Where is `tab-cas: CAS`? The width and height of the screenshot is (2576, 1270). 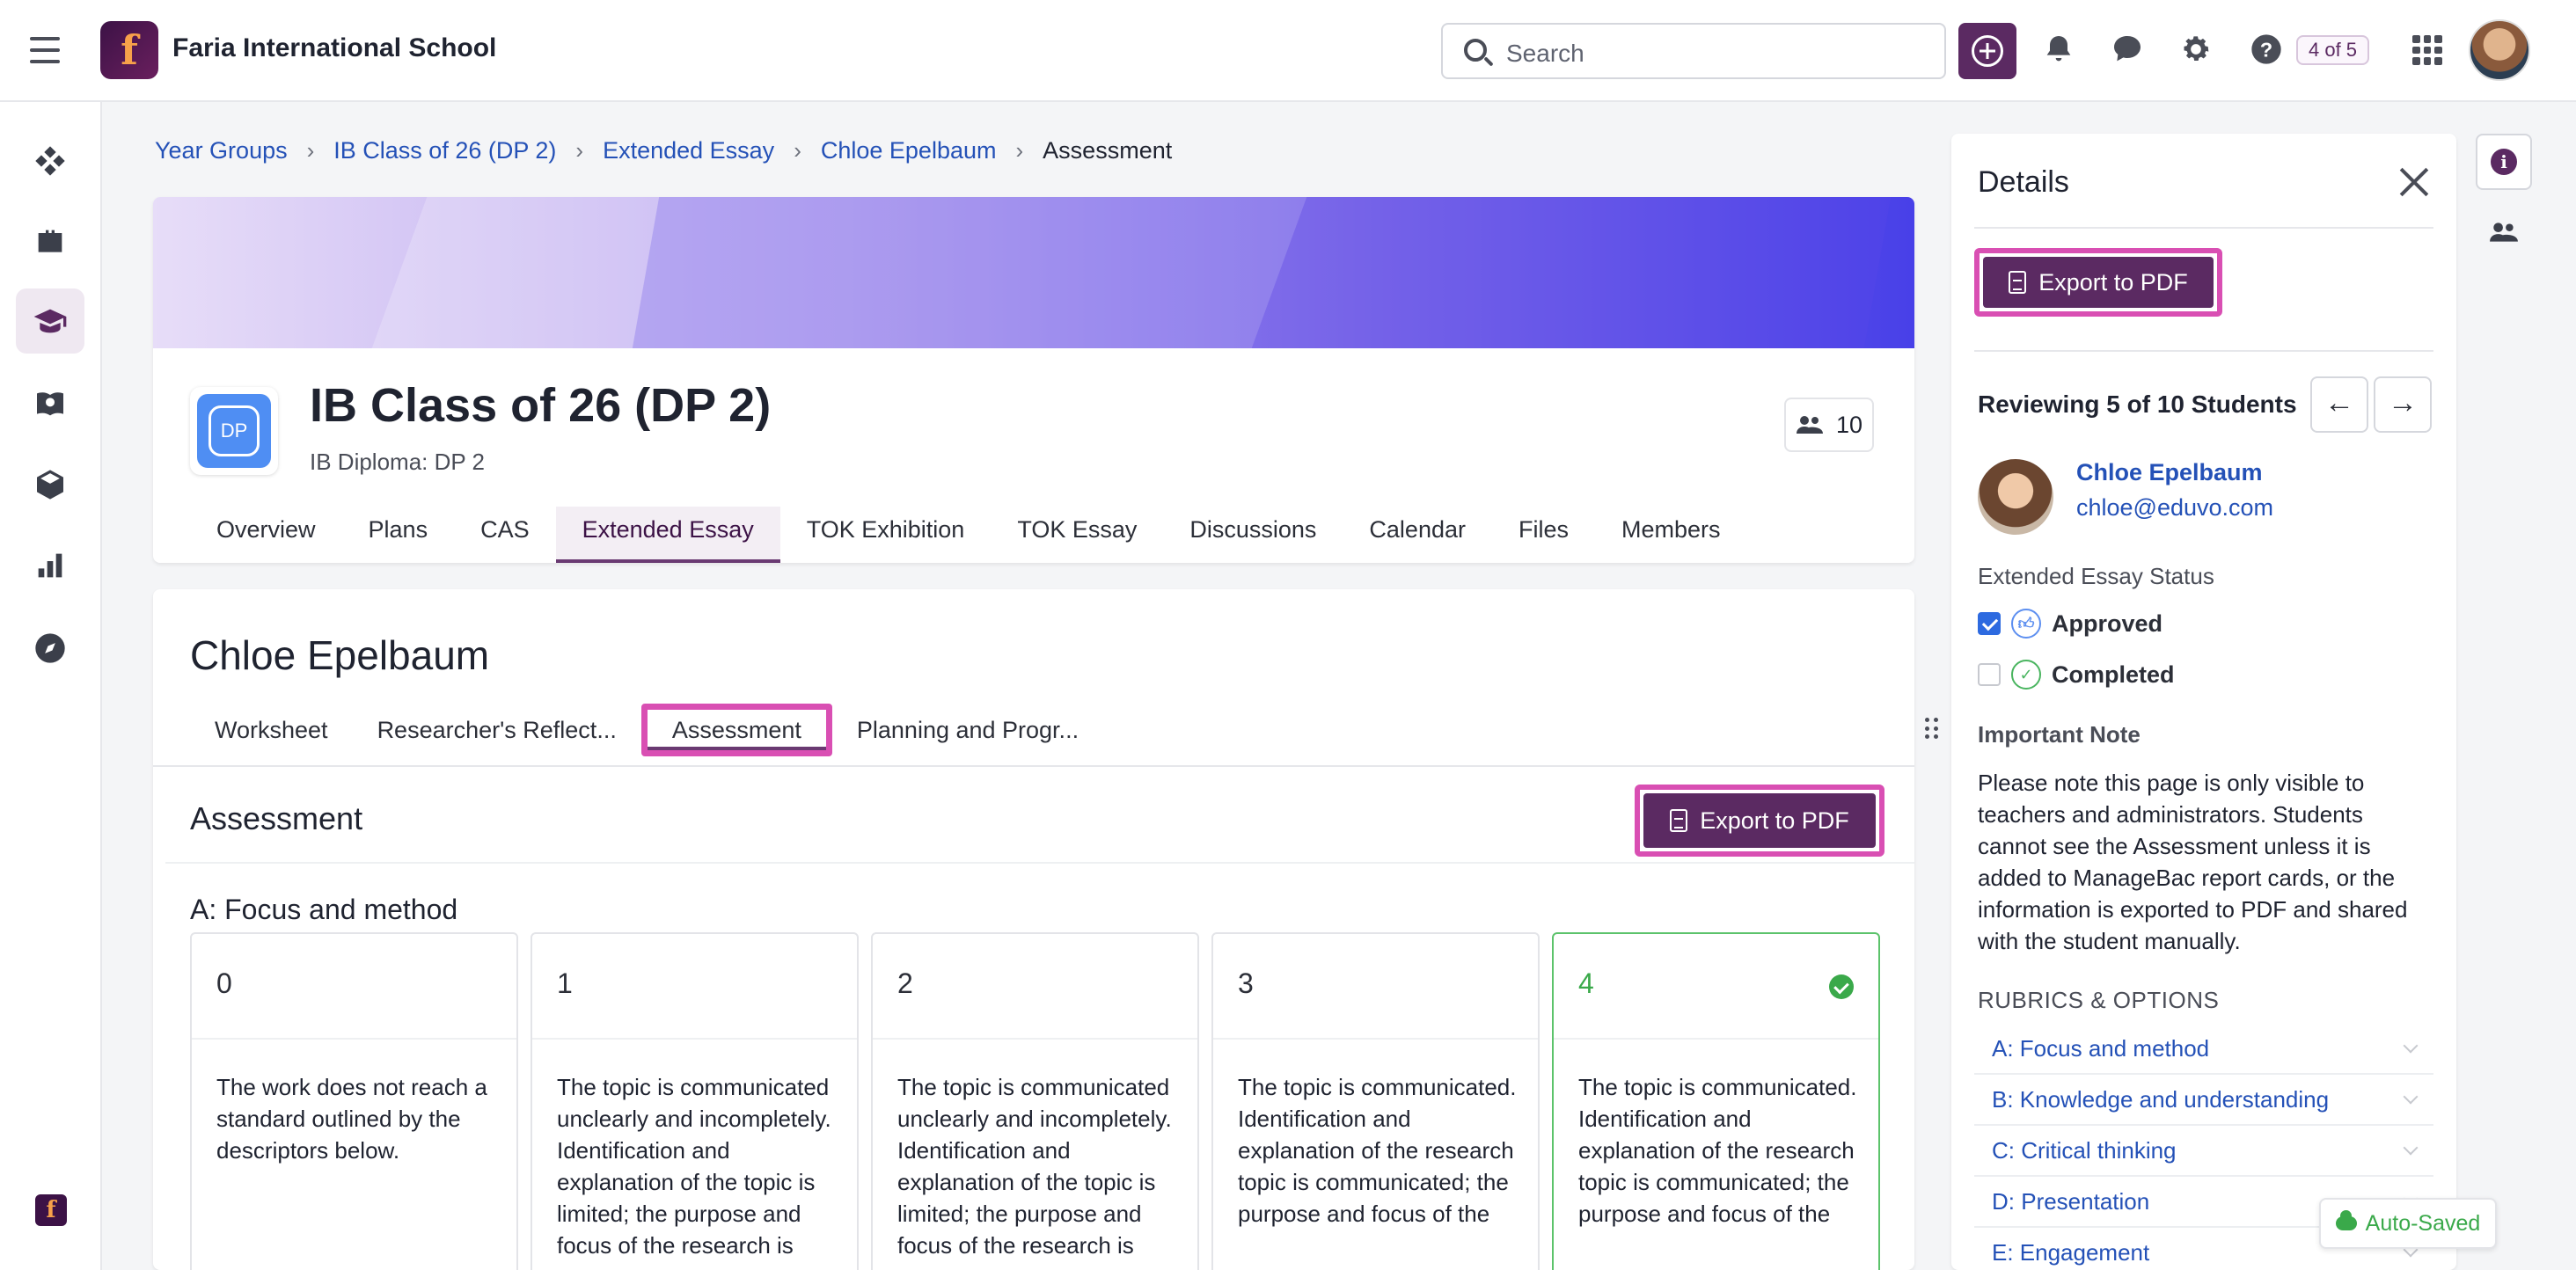 tab-cas: CAS is located at coordinates (505, 535).